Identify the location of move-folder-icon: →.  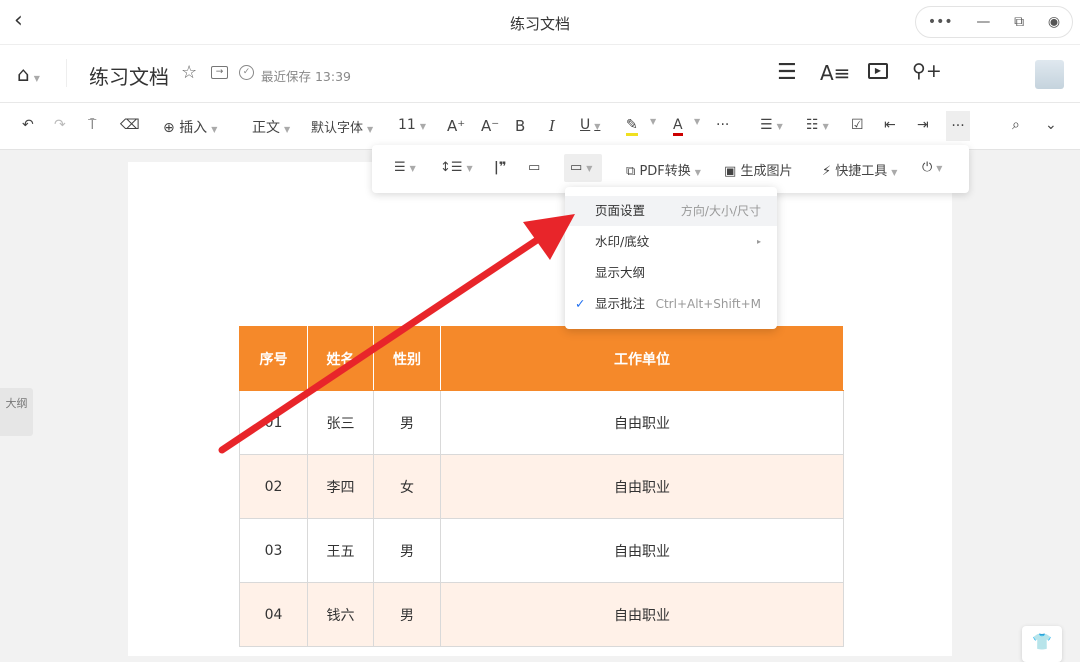
(219, 72).